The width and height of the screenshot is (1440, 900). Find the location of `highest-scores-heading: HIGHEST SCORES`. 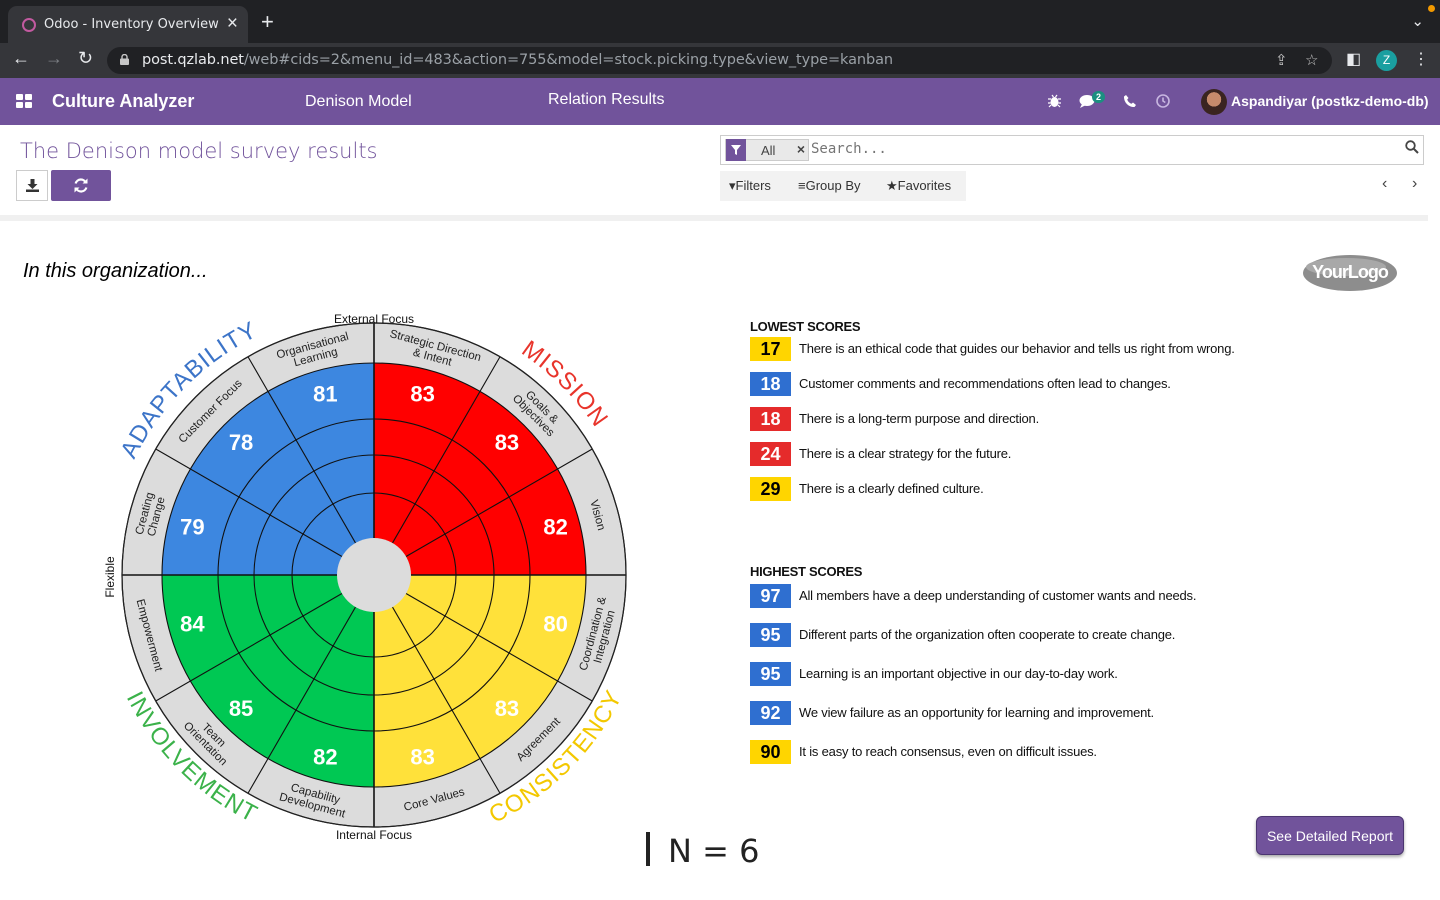

highest-scores-heading: HIGHEST SCORES is located at coordinates (806, 571).